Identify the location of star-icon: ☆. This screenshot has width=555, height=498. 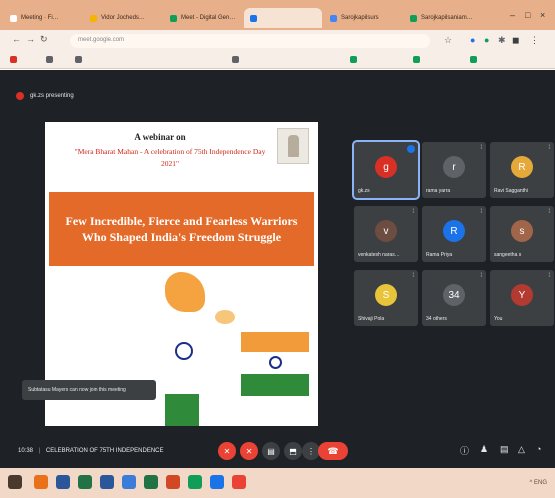
(448, 40).